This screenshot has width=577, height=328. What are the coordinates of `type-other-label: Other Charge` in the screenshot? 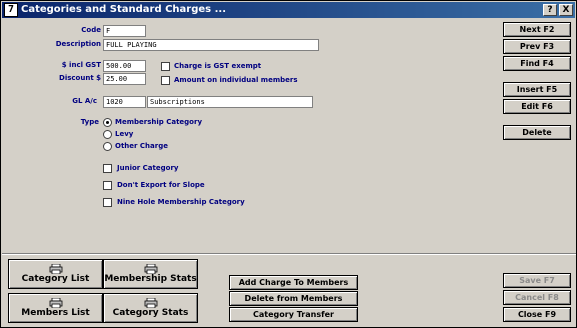 It's located at (141, 146).